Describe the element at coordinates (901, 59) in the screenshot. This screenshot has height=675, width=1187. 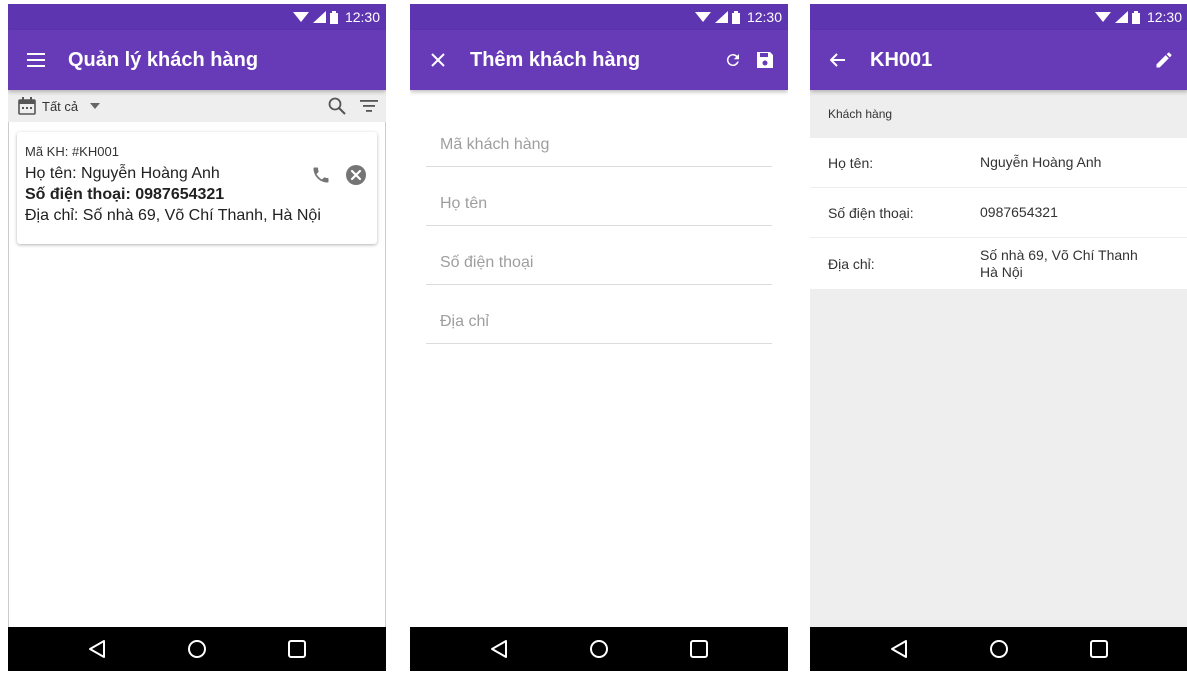
I see `page-title: KH001` at that location.